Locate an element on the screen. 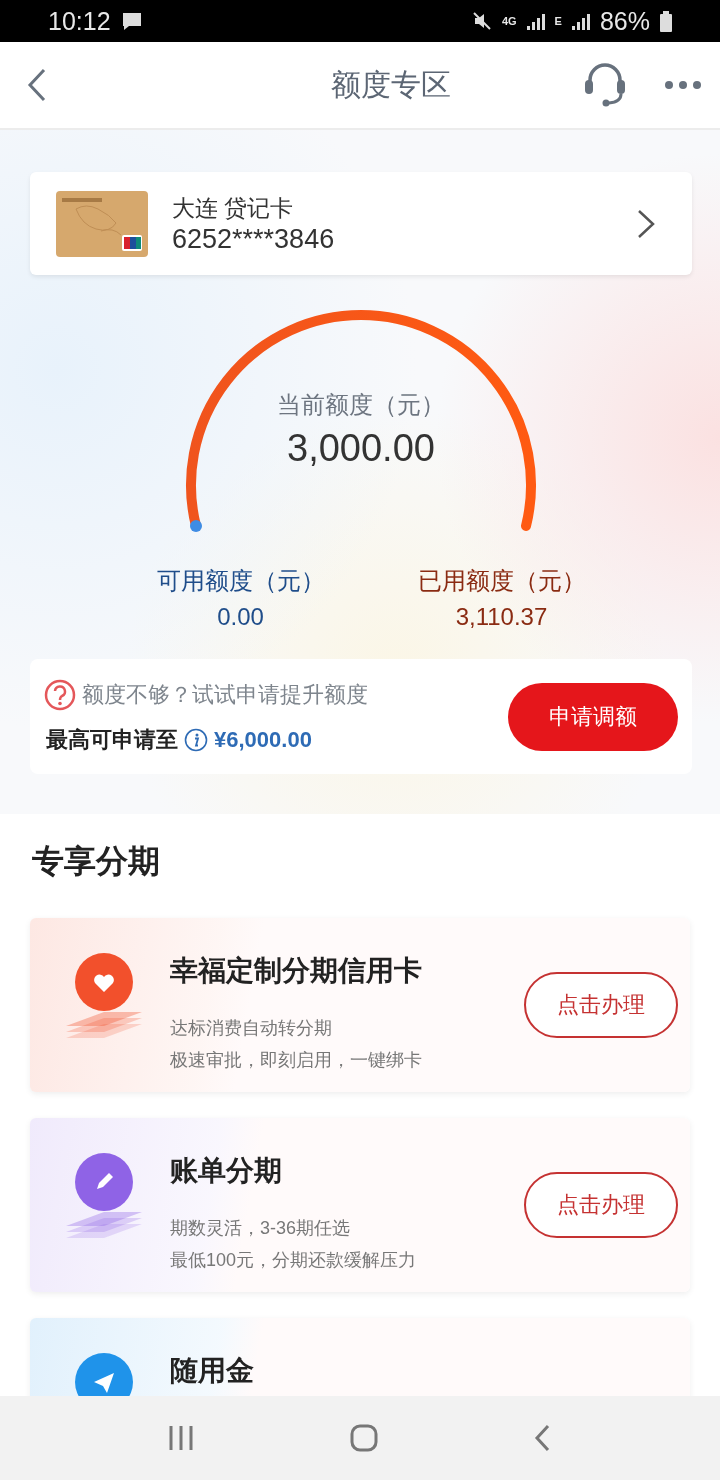  used-amount: 3,110.37 is located at coordinates (501, 617).